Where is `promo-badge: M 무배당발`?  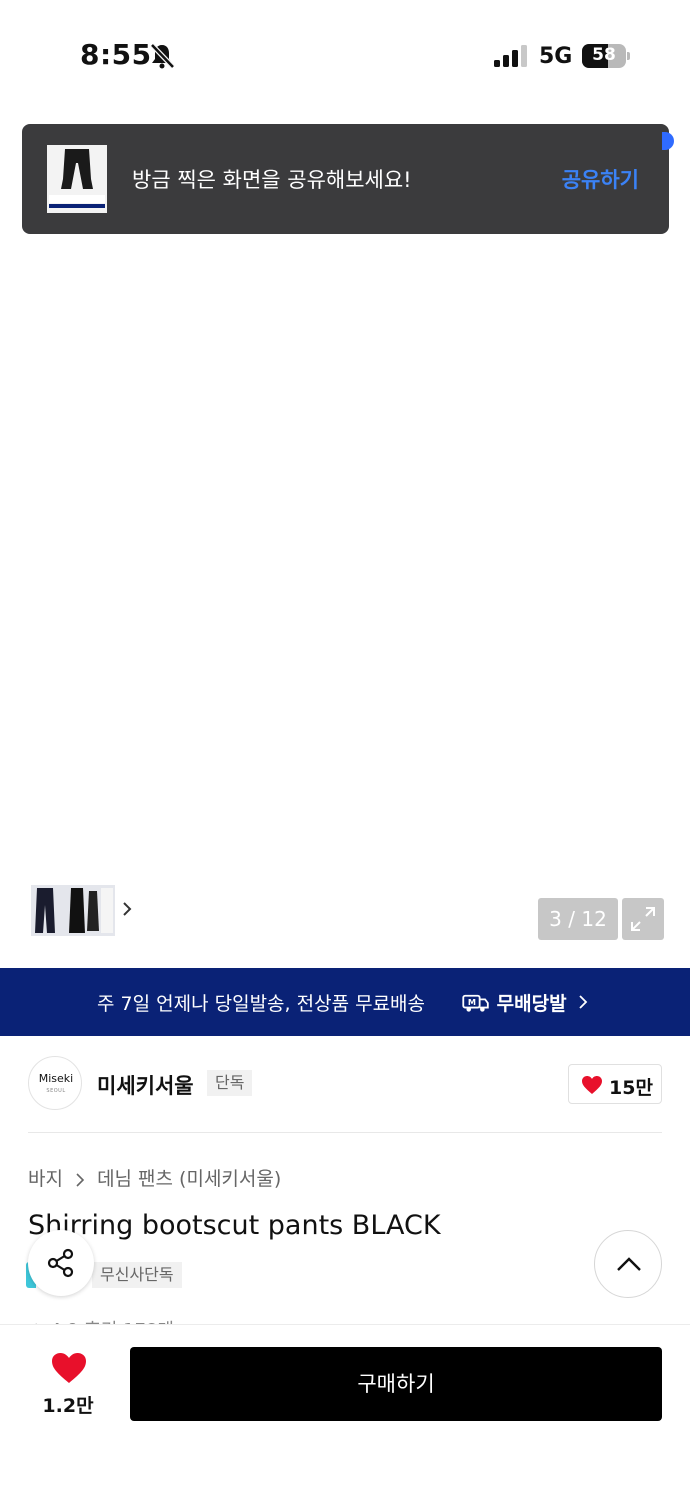
promo-badge: M 무배당발 is located at coordinates (514, 1002).